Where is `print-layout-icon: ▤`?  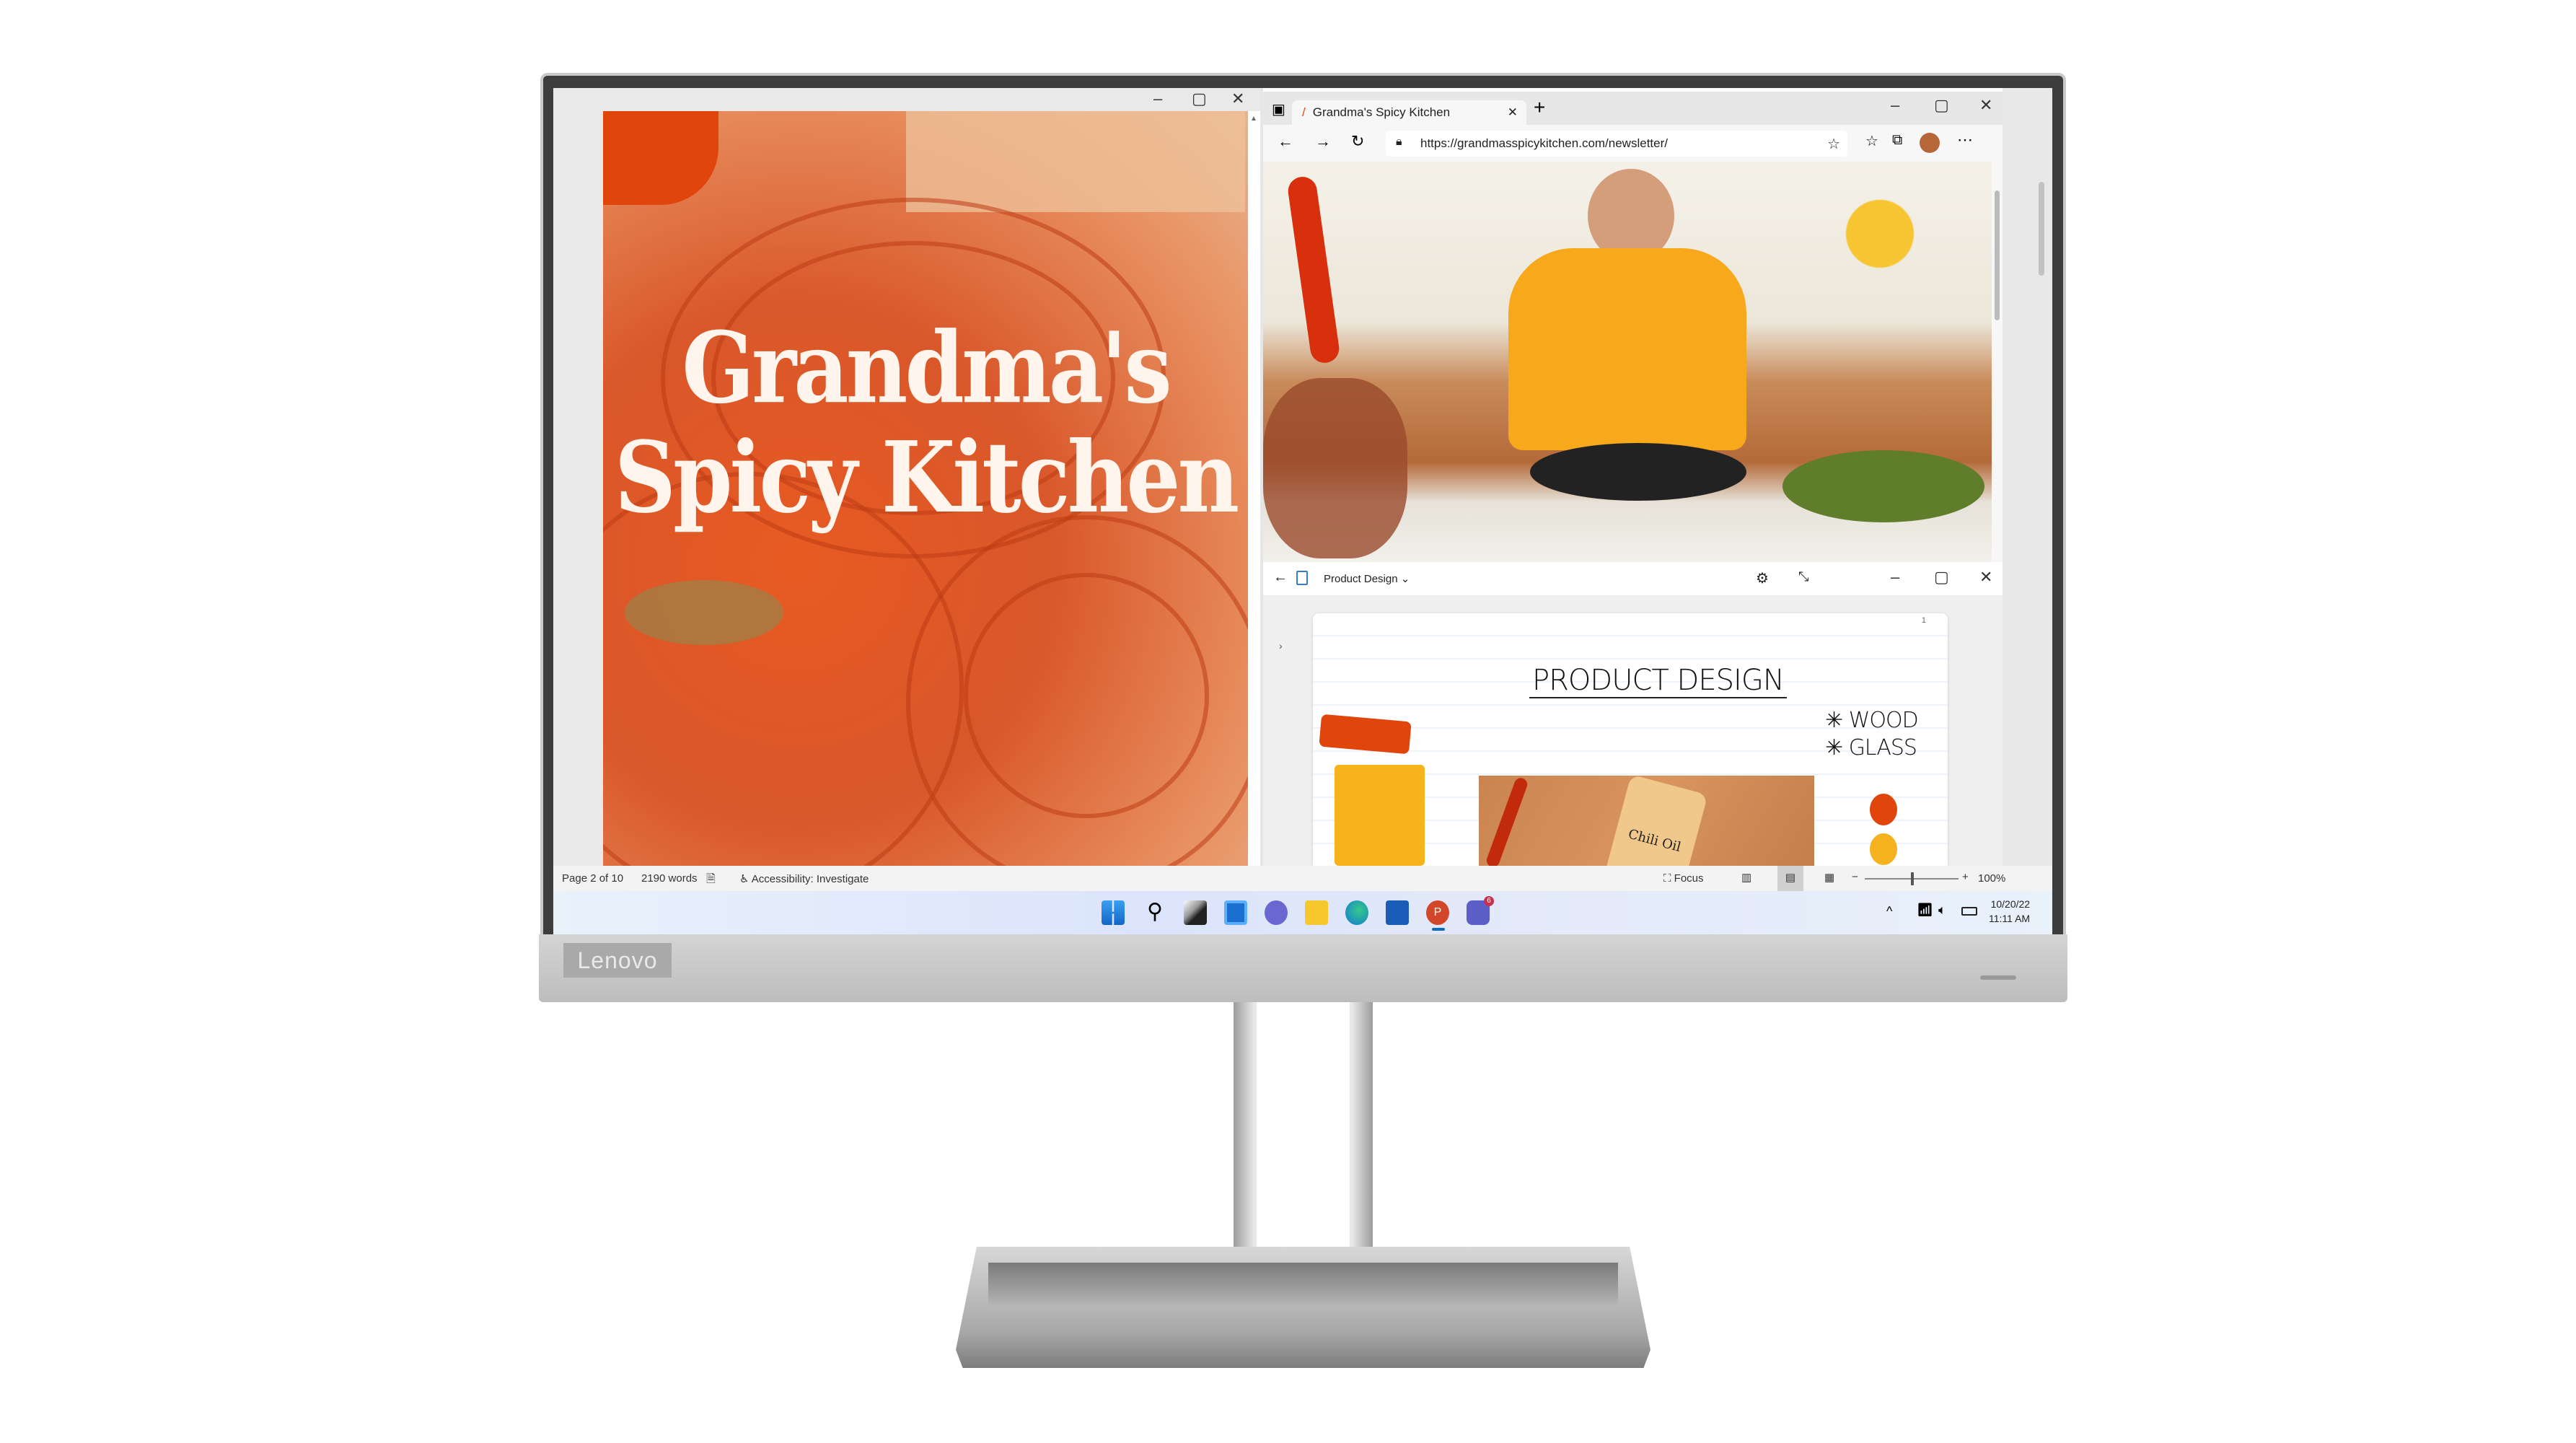
print-layout-icon: ▤ is located at coordinates (1790, 879).